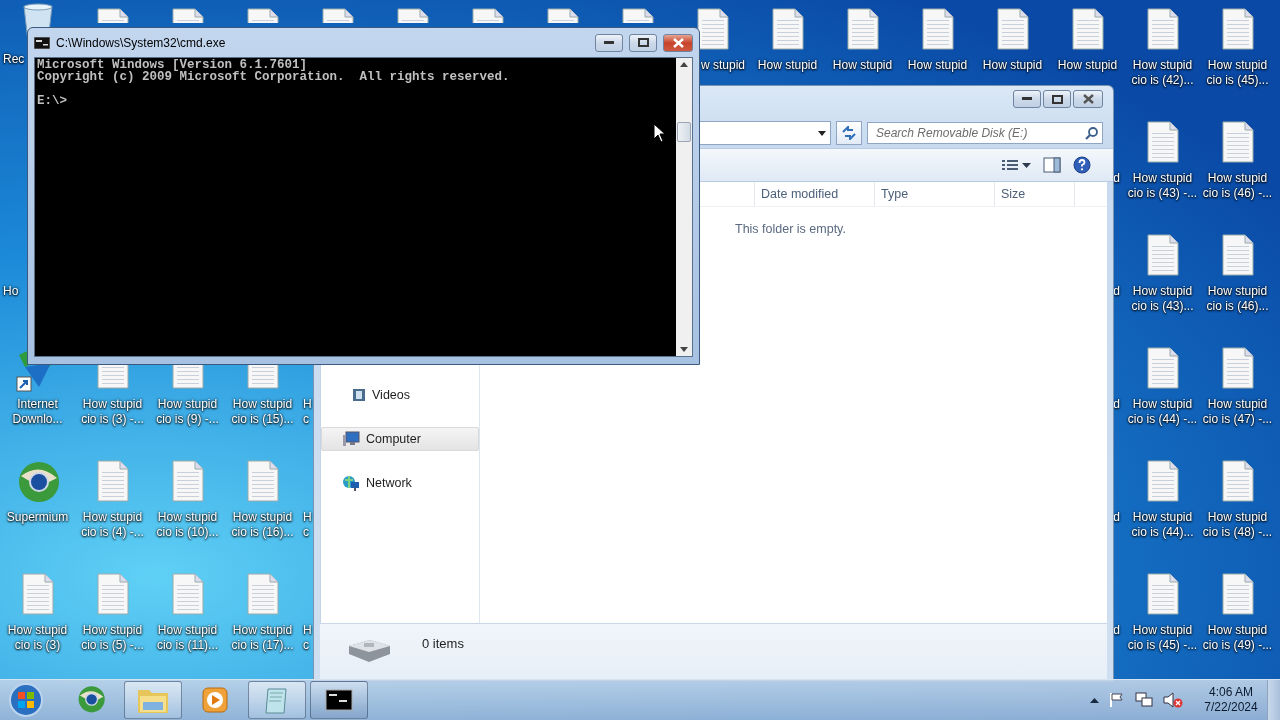  Describe the element at coordinates (355, 101) in the screenshot. I see `command-prompt: E:\>` at that location.